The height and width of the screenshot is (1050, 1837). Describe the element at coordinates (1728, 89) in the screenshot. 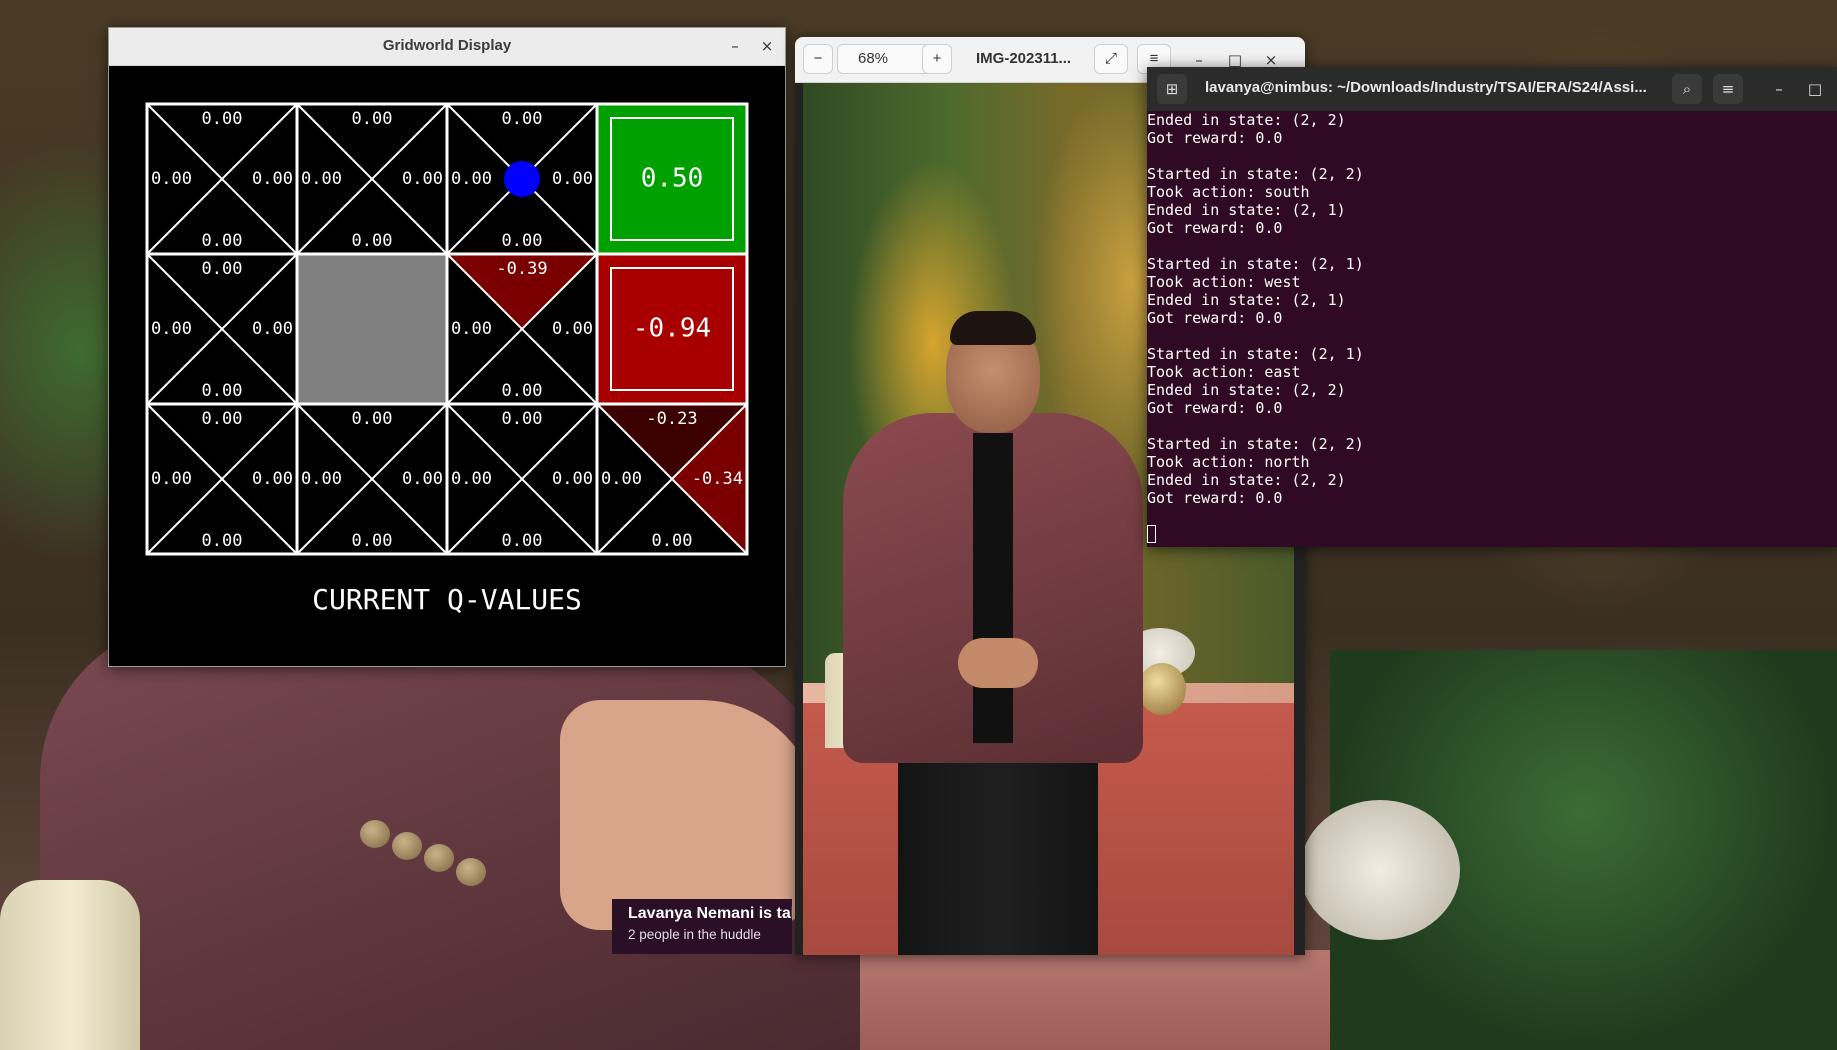

I see `menu-icon: ≡` at that location.